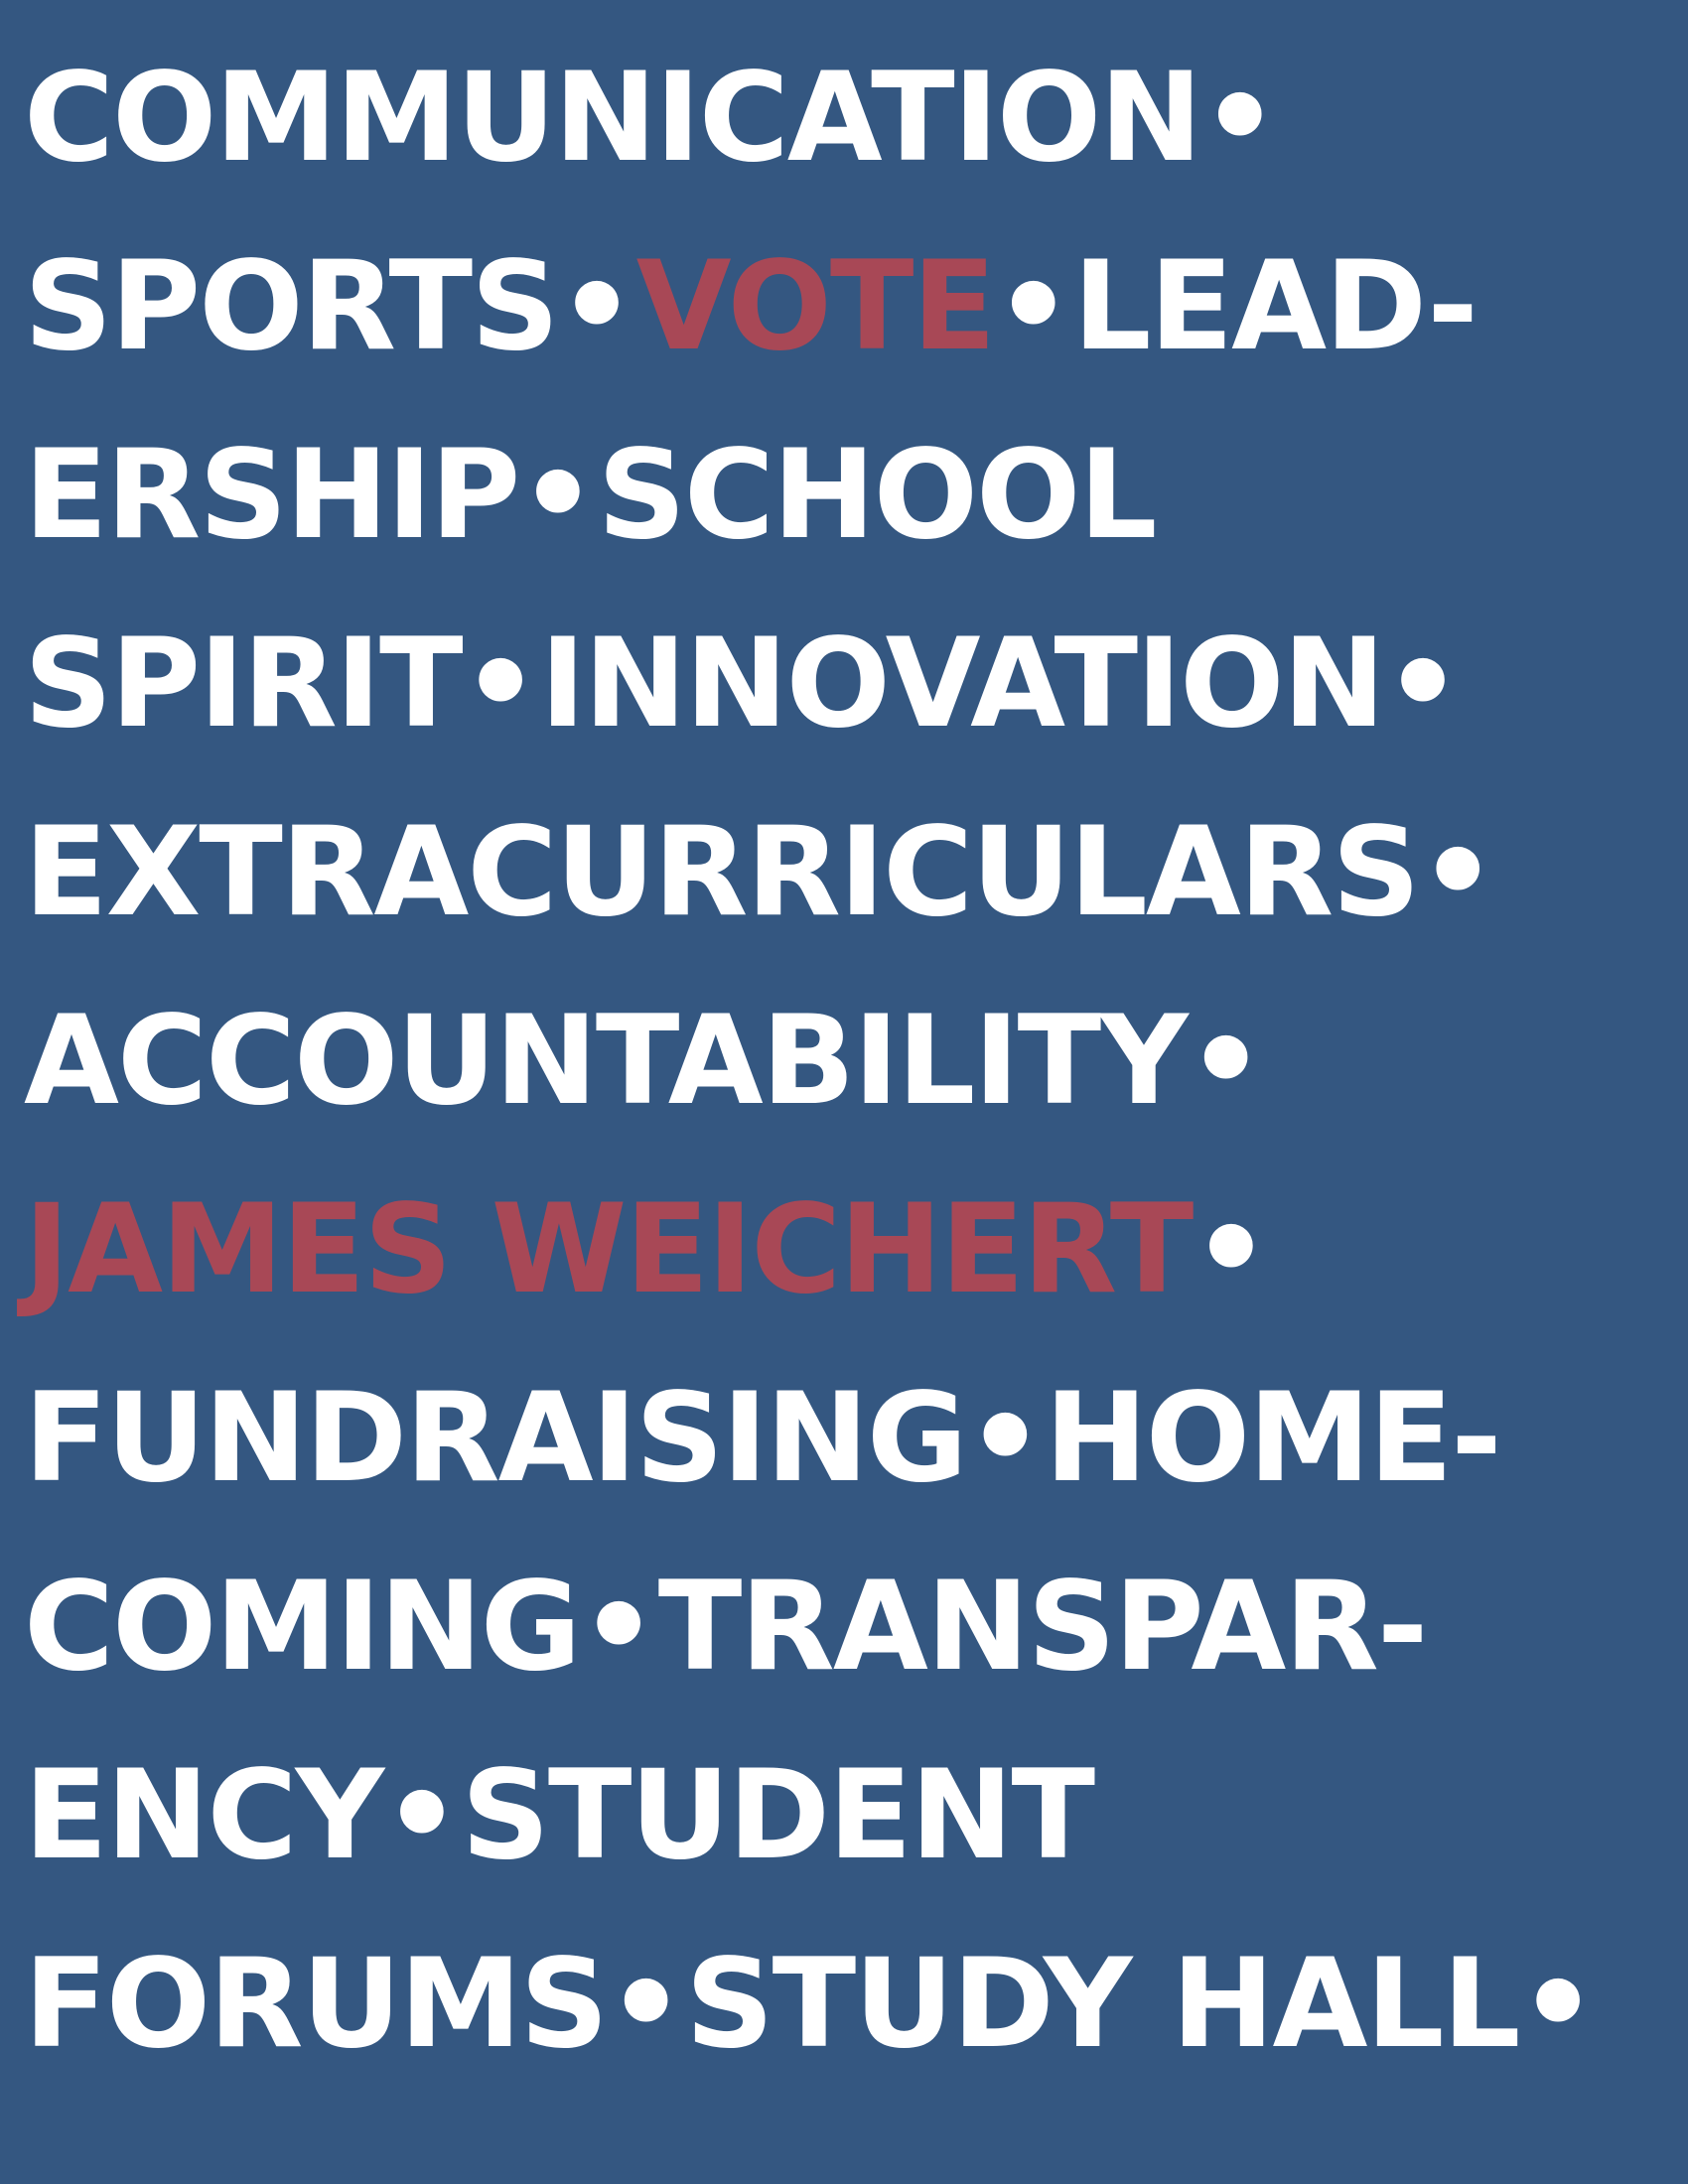  Describe the element at coordinates (316, 2004) in the screenshot. I see `word: FORUMS` at that location.